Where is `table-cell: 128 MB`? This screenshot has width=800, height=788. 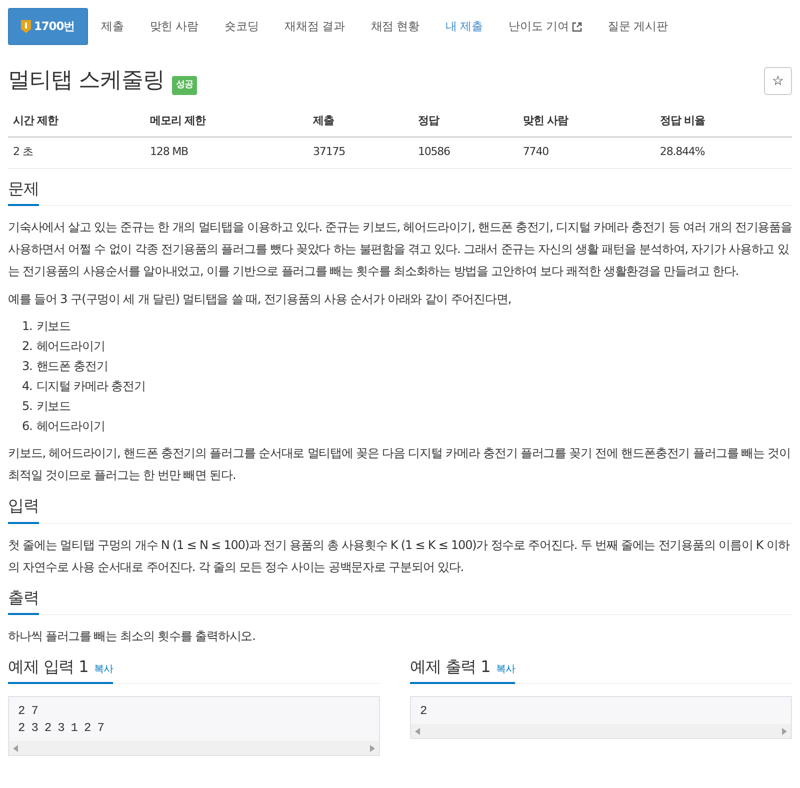 table-cell: 128 MB is located at coordinates (226, 152).